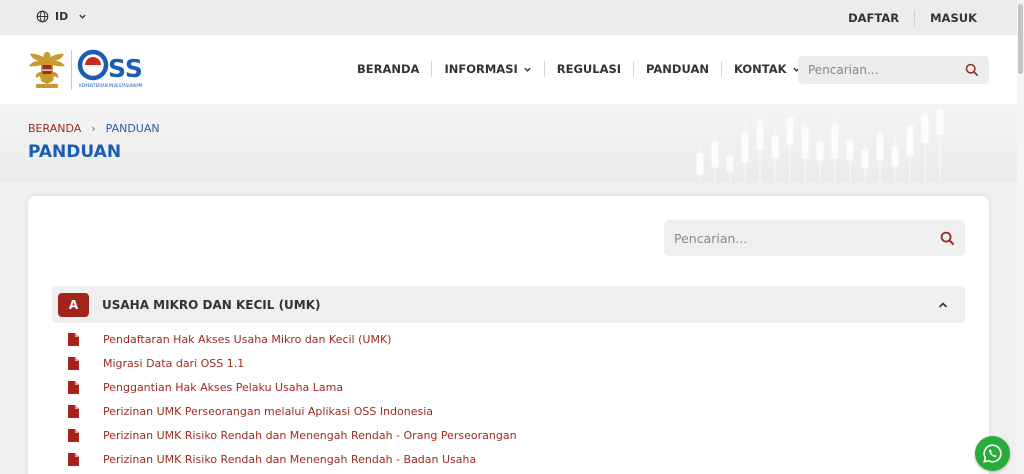 This screenshot has height=474, width=1024. I want to click on nav-regulasi-label: REGULASI, so click(589, 69).